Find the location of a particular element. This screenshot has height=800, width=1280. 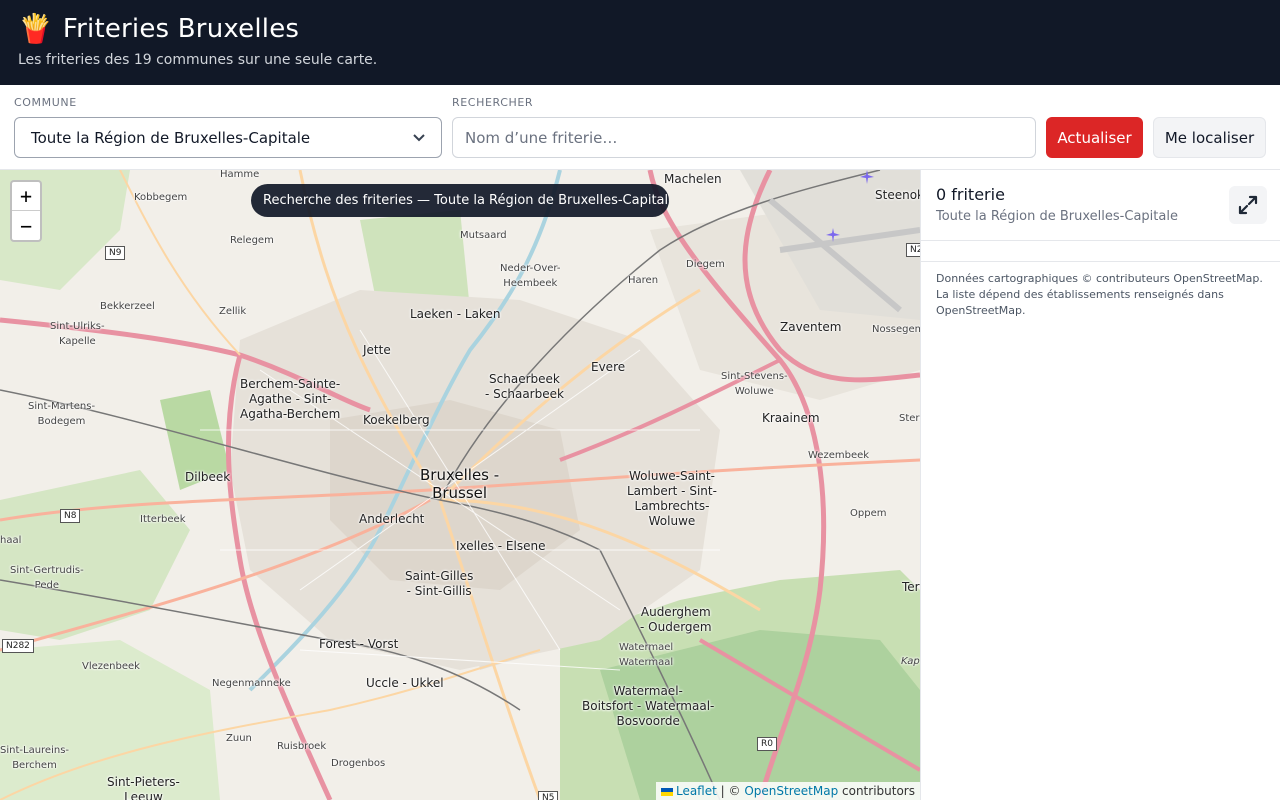

map-label-diegem: Diegem is located at coordinates (705, 264).